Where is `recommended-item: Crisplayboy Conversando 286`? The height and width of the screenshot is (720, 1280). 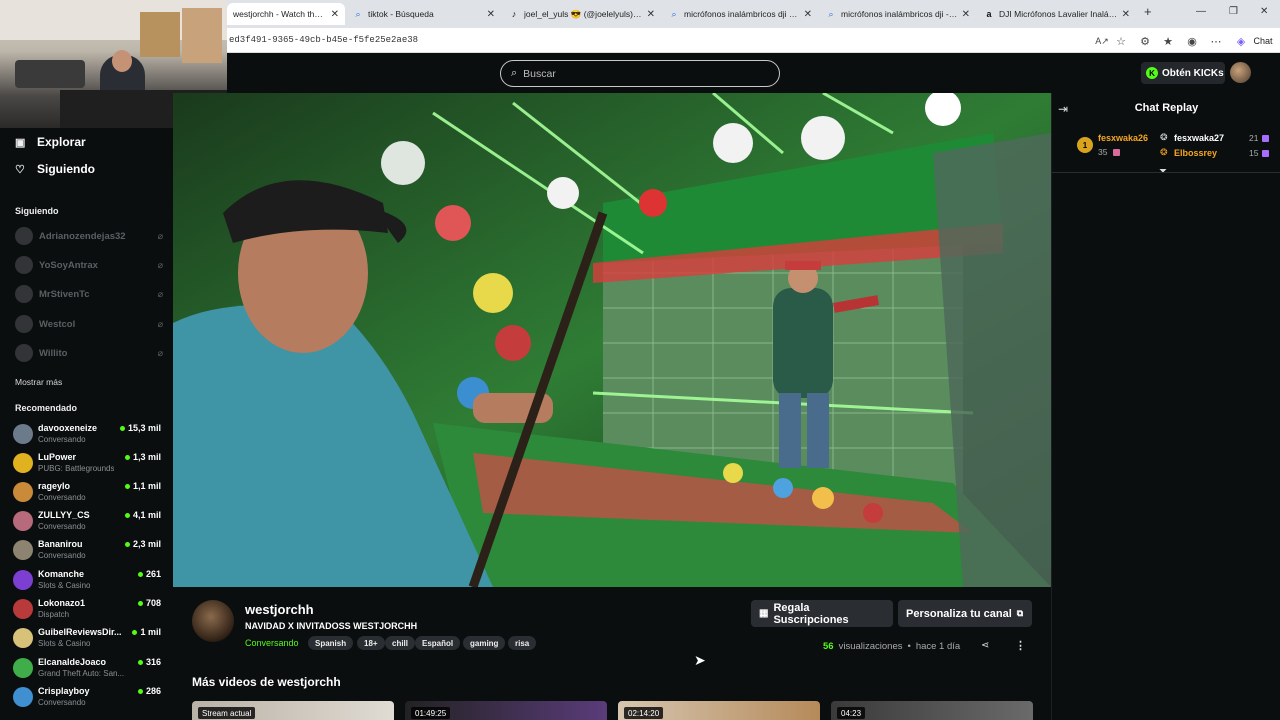 recommended-item: Crisplayboy Conversando 286 is located at coordinates (88, 697).